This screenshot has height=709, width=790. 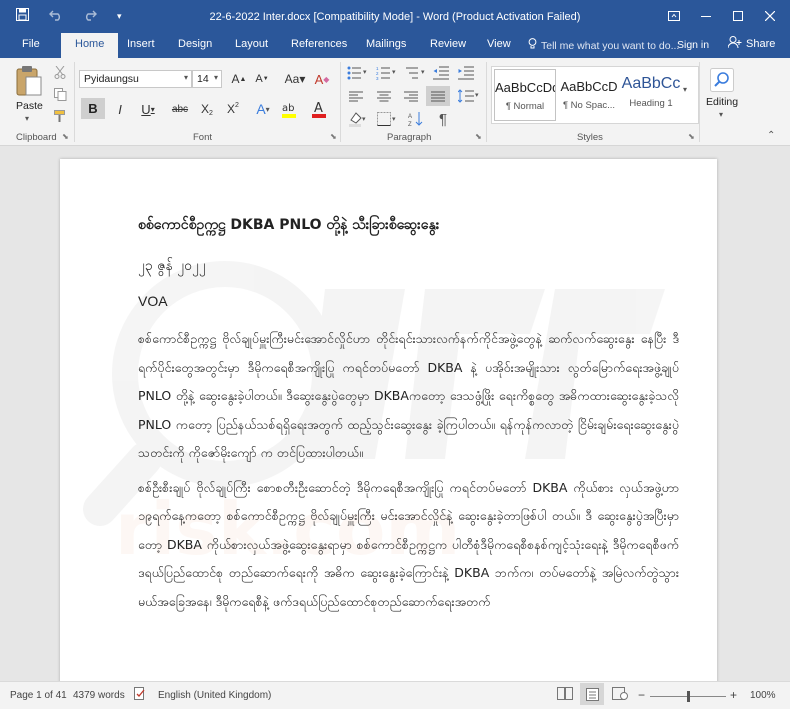 I want to click on editing-button-label: Editing, so click(x=722, y=102).